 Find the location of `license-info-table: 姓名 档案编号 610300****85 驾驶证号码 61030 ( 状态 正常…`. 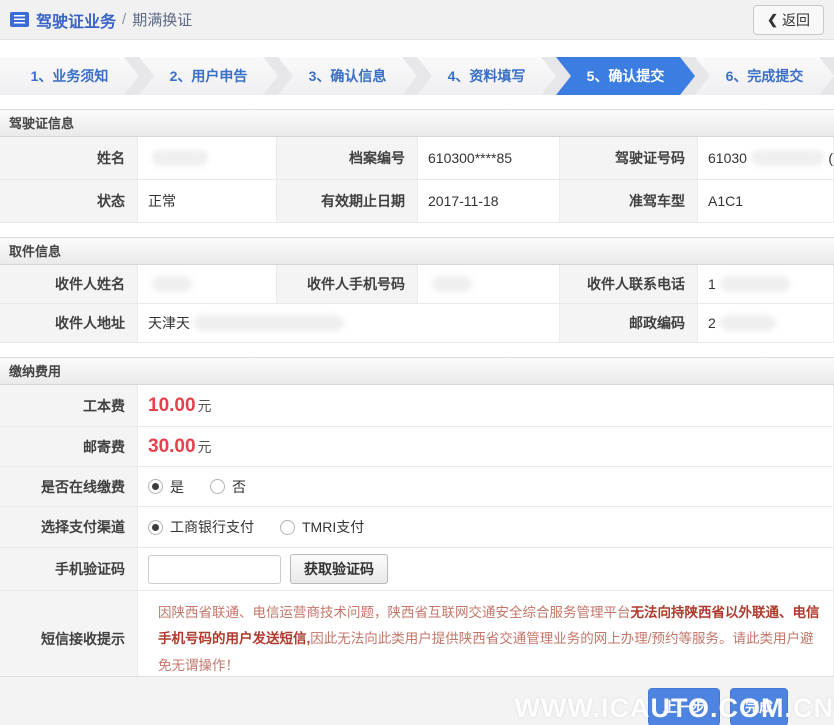

license-info-table: 姓名 档案编号 610300****85 驾驶证号码 61030 ( 状态 正常… is located at coordinates (417, 180).